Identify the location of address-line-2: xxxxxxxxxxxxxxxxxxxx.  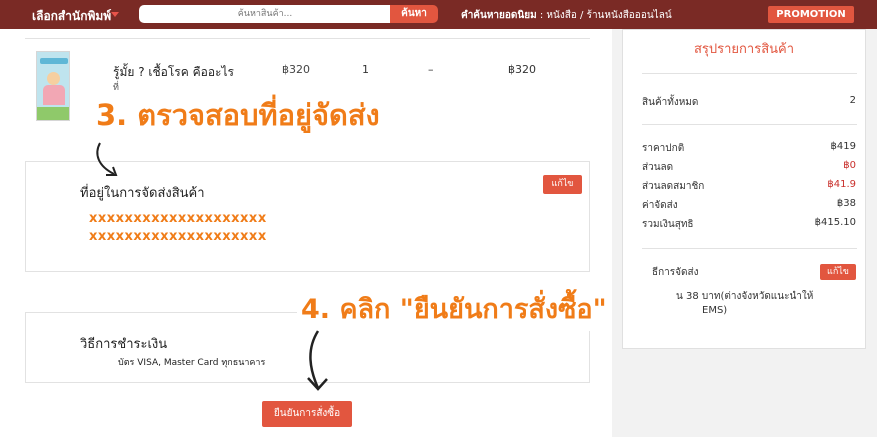
(178, 236).